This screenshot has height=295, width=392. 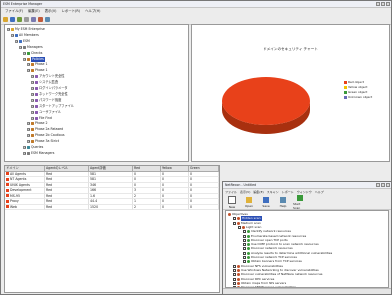 I want to click on table-row: Web Red 1520 2 0 0, so click(x=112, y=207).